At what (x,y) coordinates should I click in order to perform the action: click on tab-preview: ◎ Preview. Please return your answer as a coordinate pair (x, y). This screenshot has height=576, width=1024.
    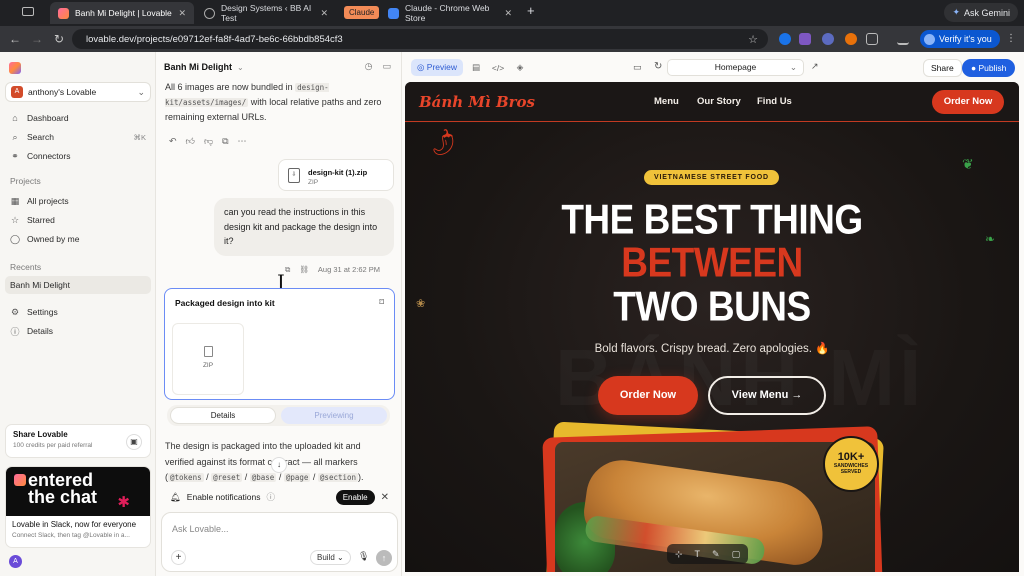
    Looking at the image, I should click on (437, 67).